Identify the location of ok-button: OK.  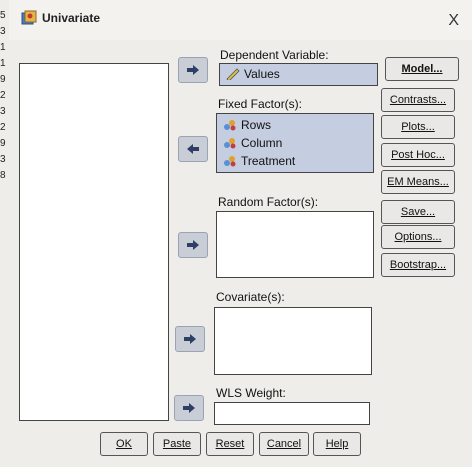
(124, 444).